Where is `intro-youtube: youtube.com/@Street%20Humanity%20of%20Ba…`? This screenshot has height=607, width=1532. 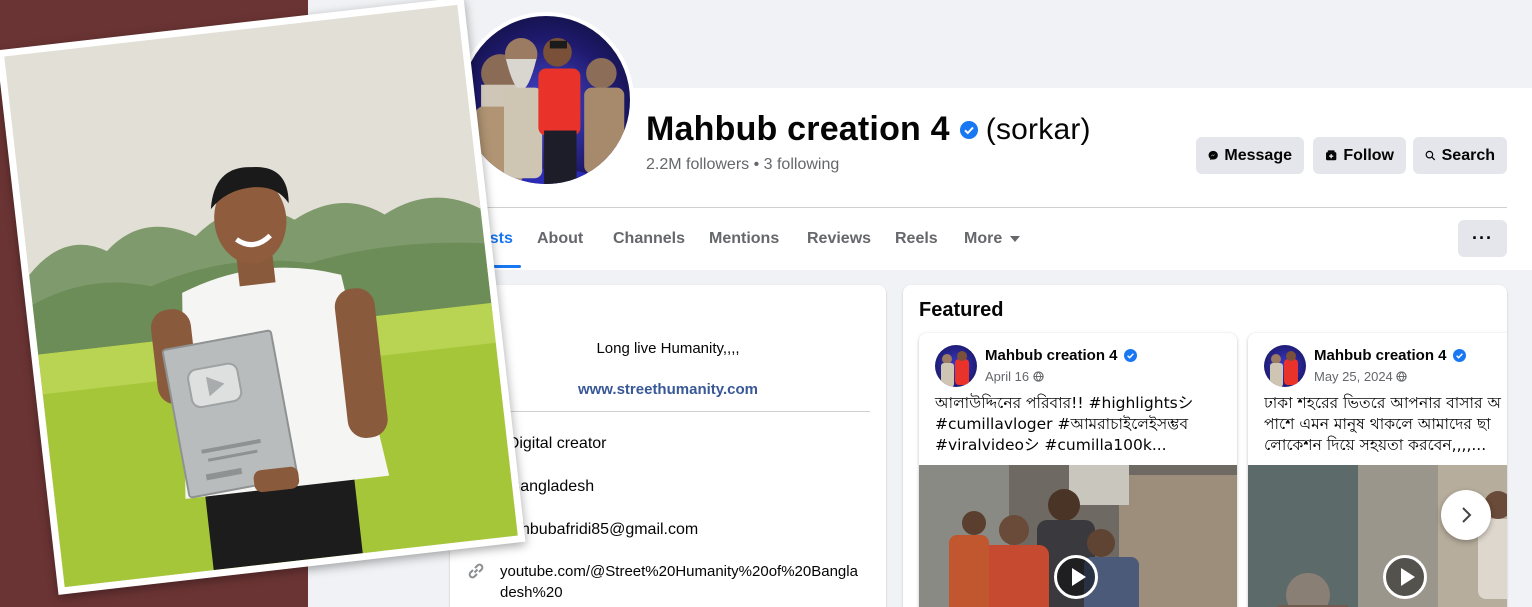
intro-youtube: youtube.com/@Street%20Humanity%20of%20Ba… is located at coordinates (662, 582).